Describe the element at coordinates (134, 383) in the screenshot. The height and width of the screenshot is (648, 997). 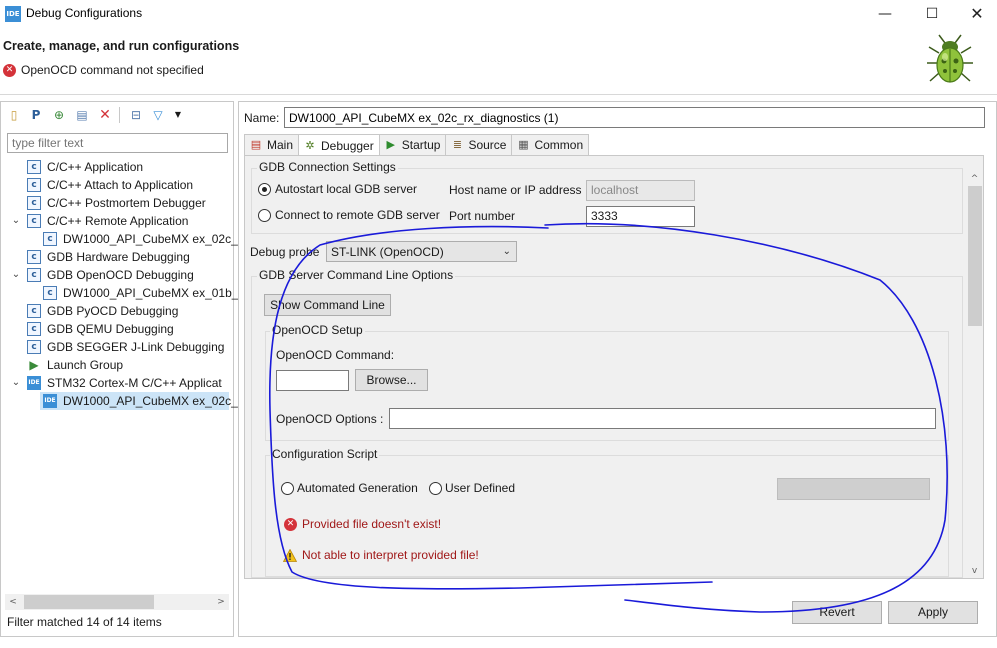
I see `tree-item-label: STM32 Cortex-M C/C++ Applicat` at that location.